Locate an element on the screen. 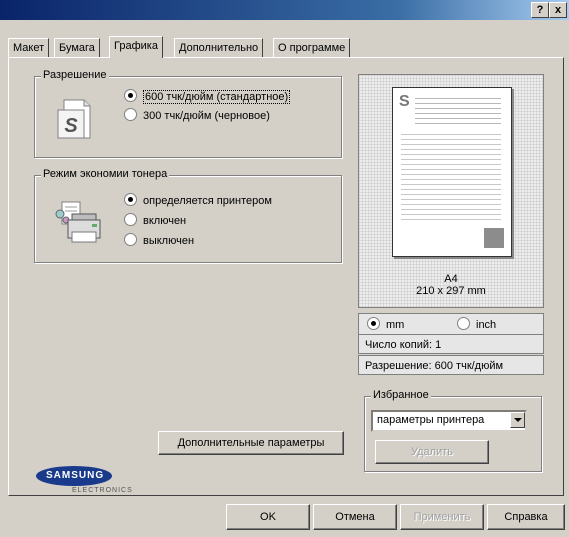 This screenshot has width=569, height=537. toner-off-radio: выключен is located at coordinates (159, 240).